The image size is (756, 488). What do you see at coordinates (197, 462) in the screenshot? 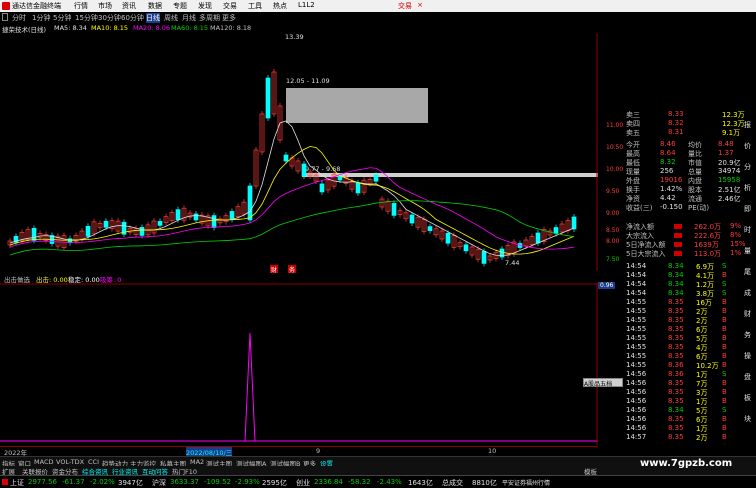
I see `tab-ma2: MA2` at bounding box center [197, 462].